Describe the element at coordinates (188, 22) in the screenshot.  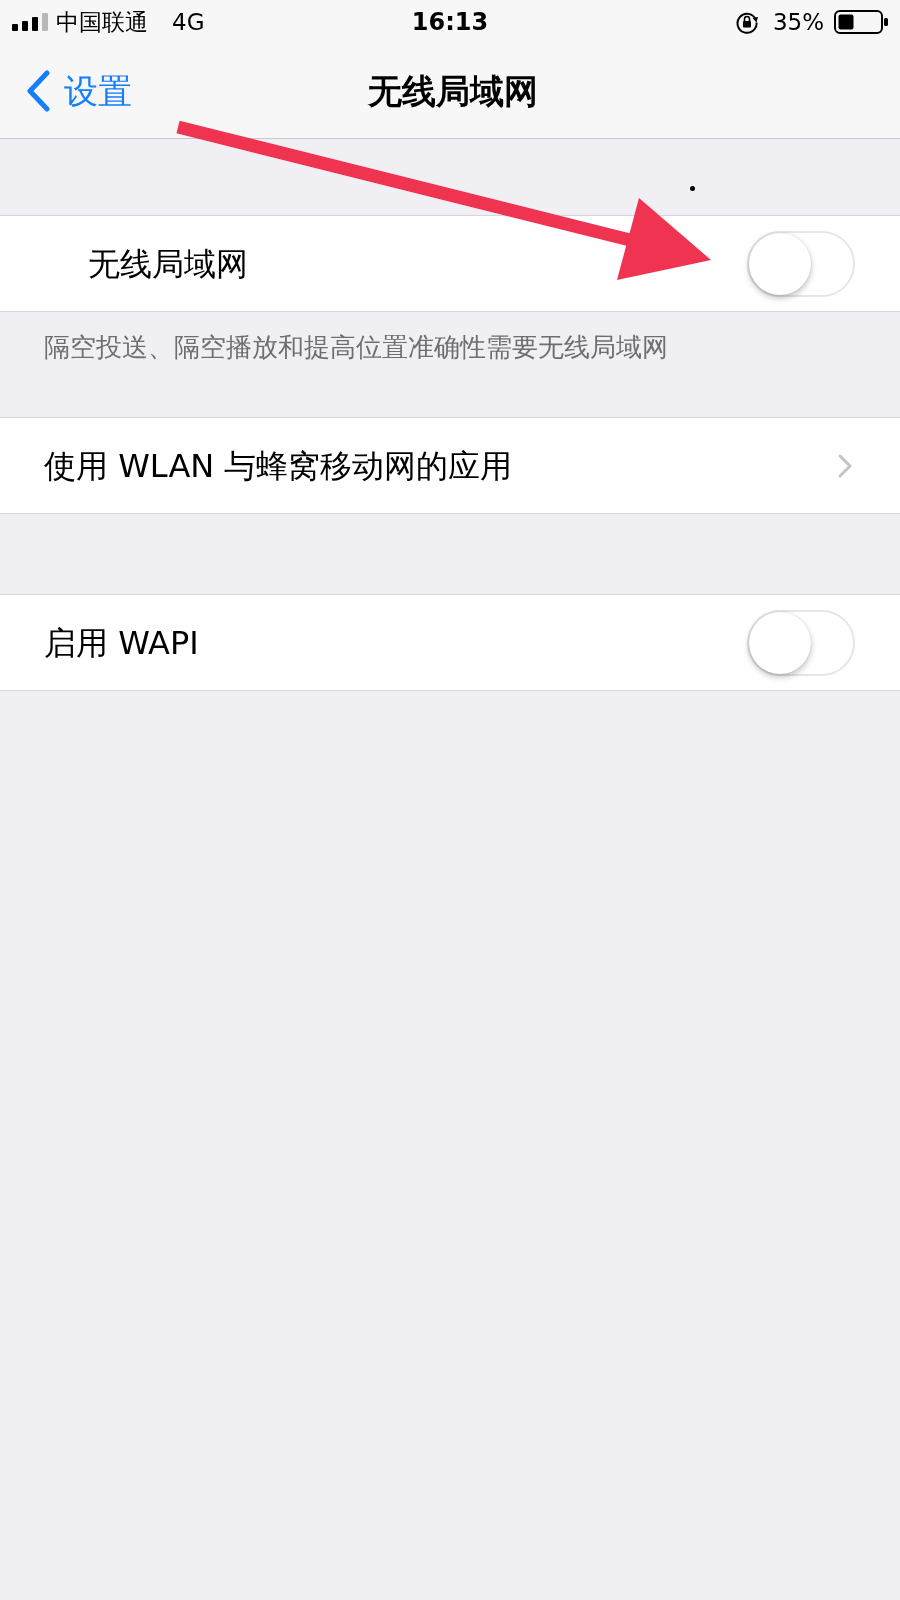
I see `network-type: 4G` at that location.